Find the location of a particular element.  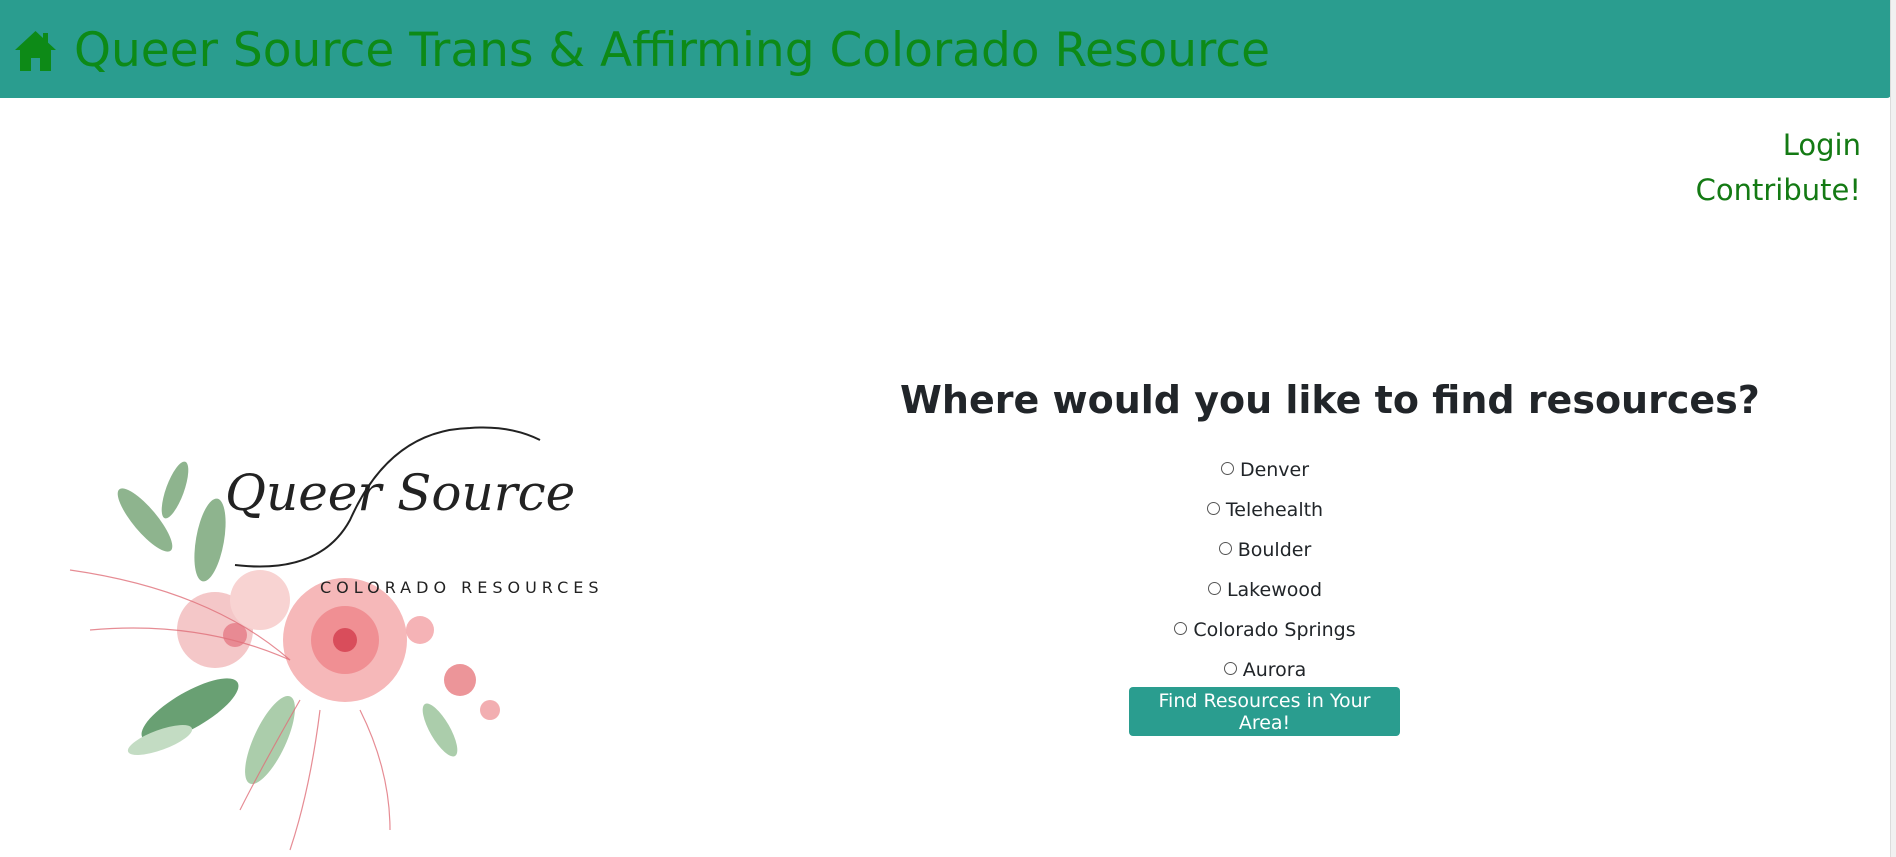

logo-subtitle: COLORADO RESOURCES is located at coordinates (462, 587).